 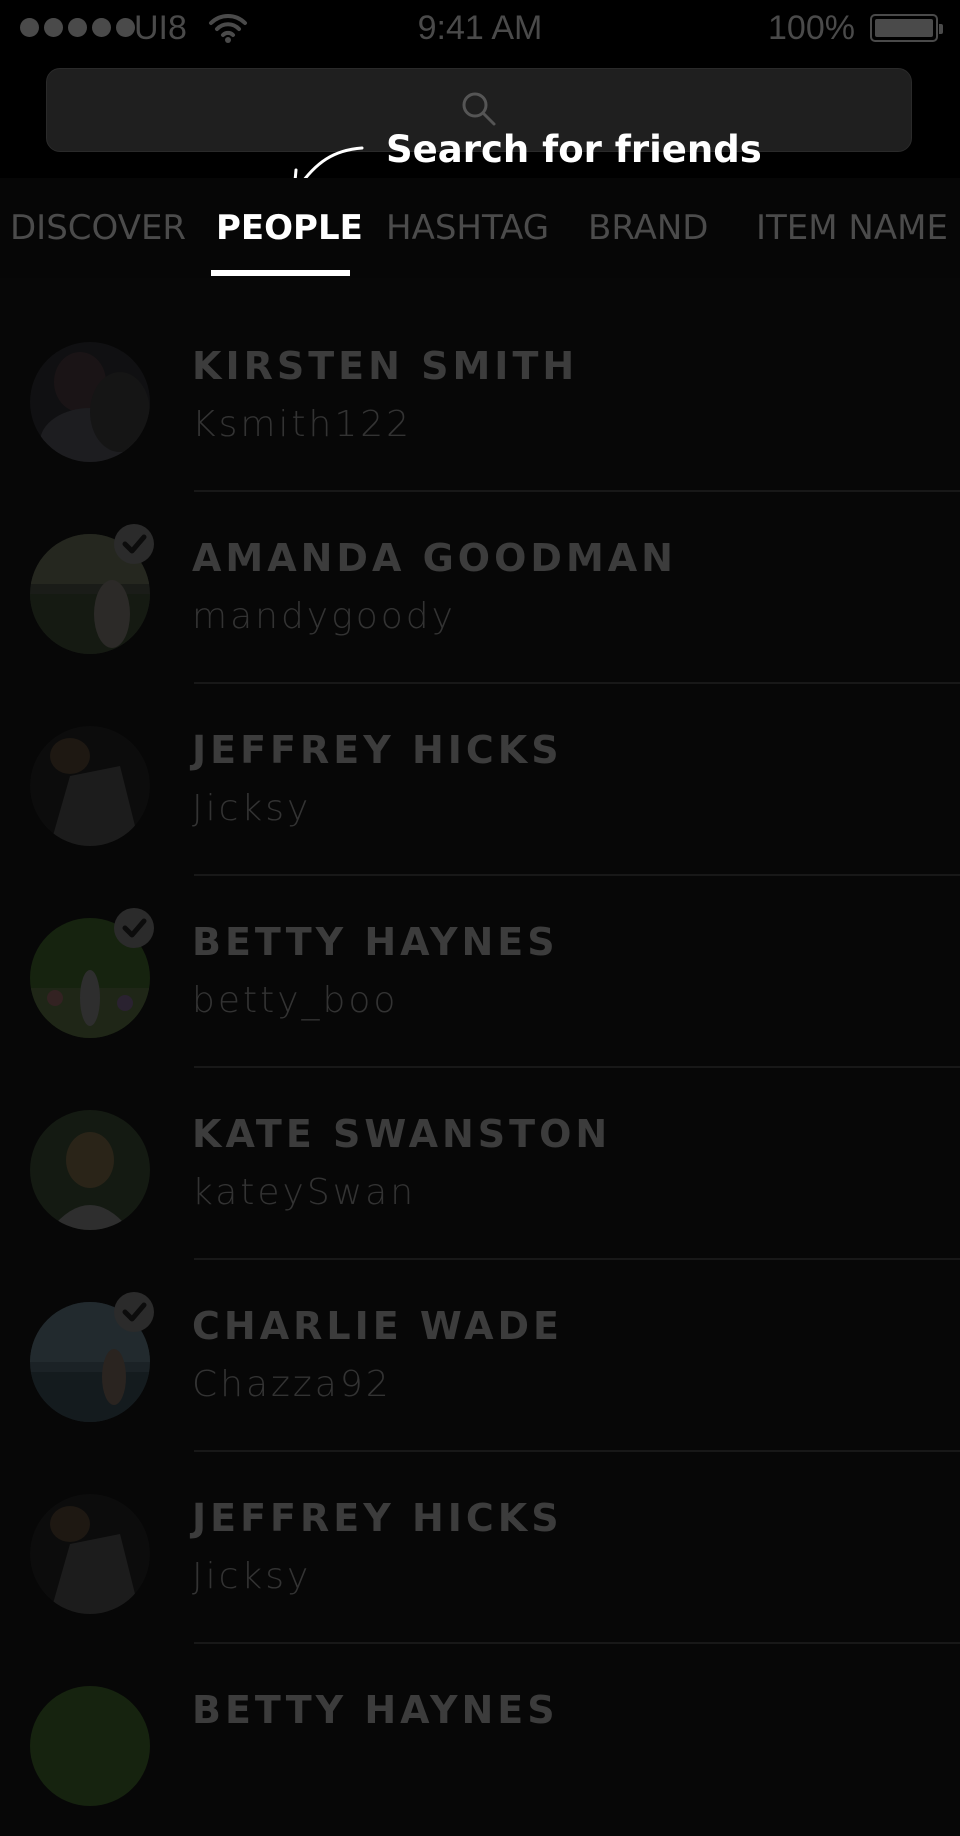 I want to click on person-name: KIRSTEN SMITH, so click(x=385, y=366).